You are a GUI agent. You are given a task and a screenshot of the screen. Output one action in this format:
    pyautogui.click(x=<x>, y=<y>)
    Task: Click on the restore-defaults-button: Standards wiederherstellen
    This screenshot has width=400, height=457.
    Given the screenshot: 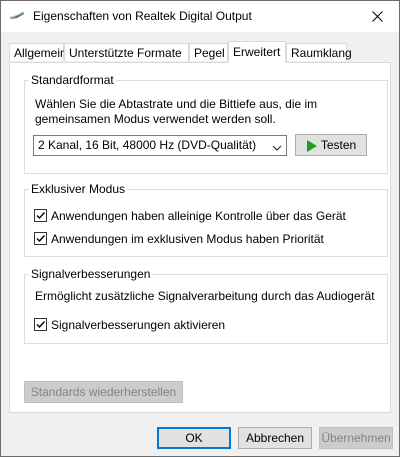 What is the action you would take?
    pyautogui.click(x=103, y=392)
    